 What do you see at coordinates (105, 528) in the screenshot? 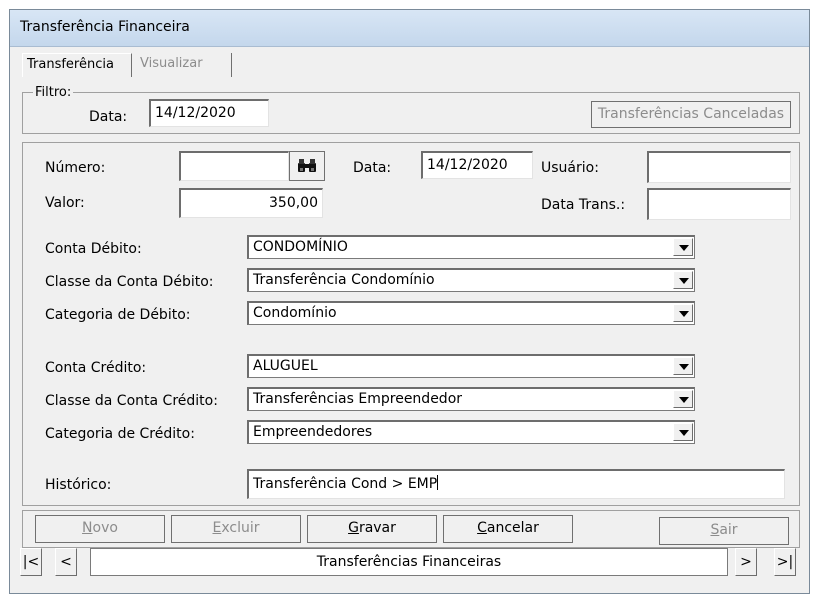
I see `novo-label: ovo` at bounding box center [105, 528].